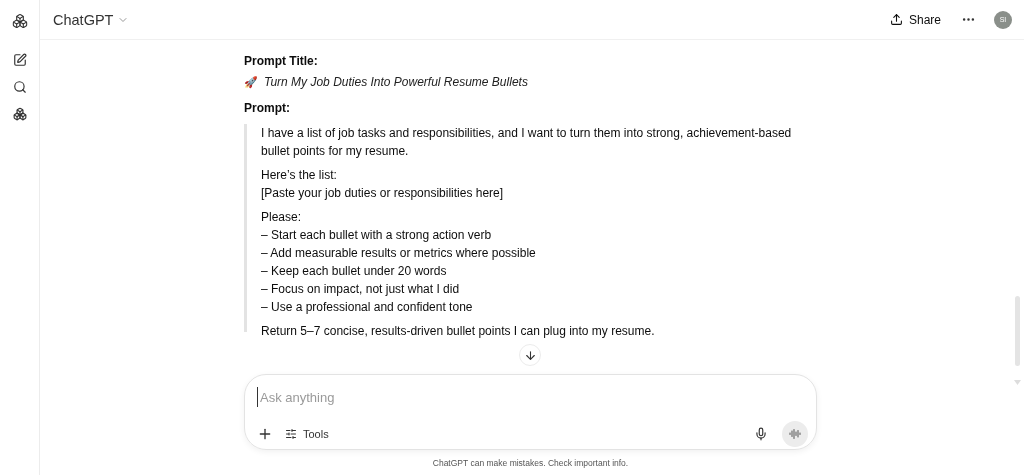 This screenshot has height=475, width=1024. I want to click on prompt-text-line: I have a list of job tasks and responsibilities, and I want to turn them into strong, achievement-based, so click(527, 133).